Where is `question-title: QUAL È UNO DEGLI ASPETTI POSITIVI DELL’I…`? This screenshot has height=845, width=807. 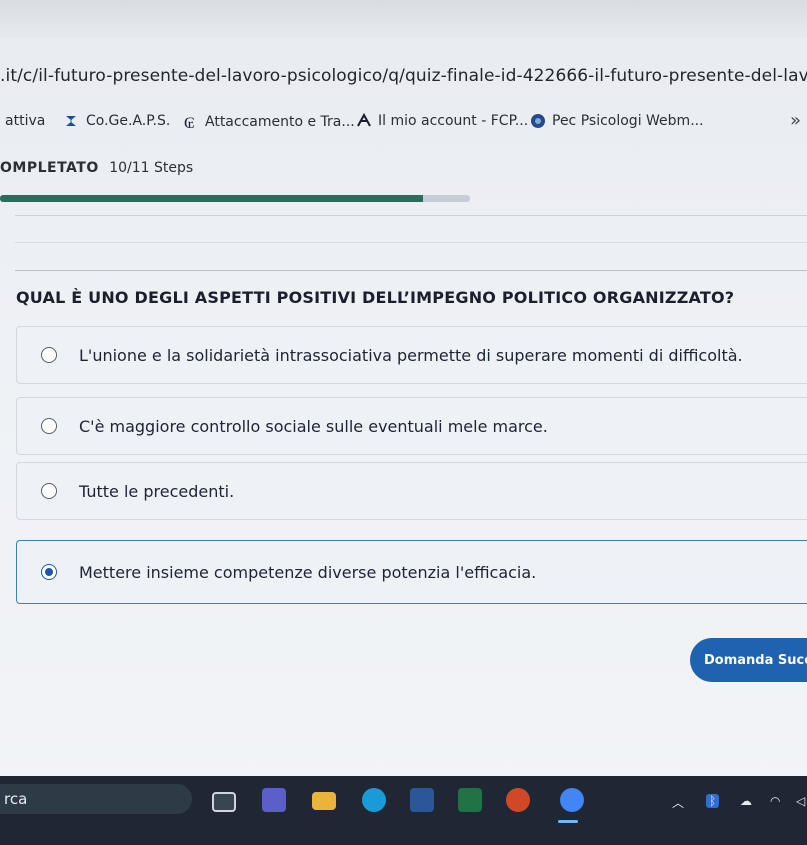
question-title: QUAL È UNO DEGLI ASPETTI POSITIVI DELL’I… is located at coordinates (375, 297).